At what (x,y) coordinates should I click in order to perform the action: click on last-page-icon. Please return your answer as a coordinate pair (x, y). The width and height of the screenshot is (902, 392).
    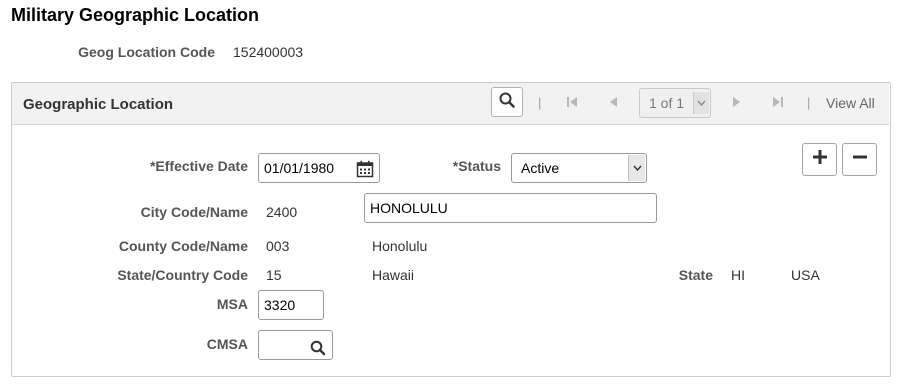
    Looking at the image, I should click on (778, 103).